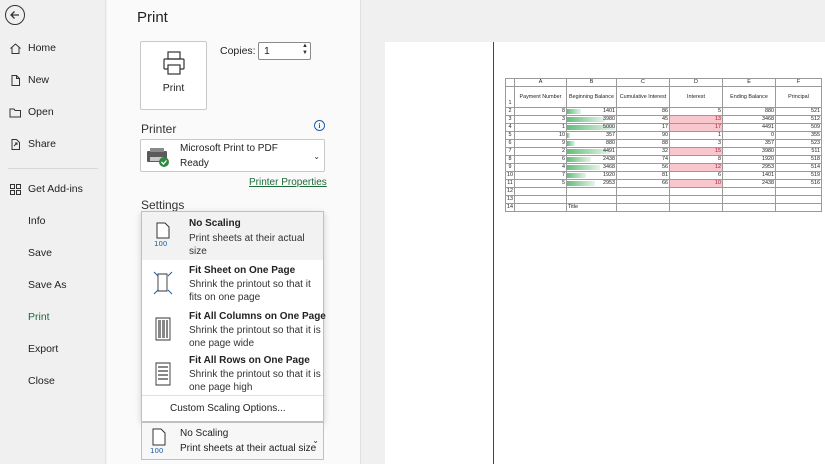 This screenshot has width=825, height=464. What do you see at coordinates (510, 207) in the screenshot?
I see `row-number: 14` at bounding box center [510, 207].